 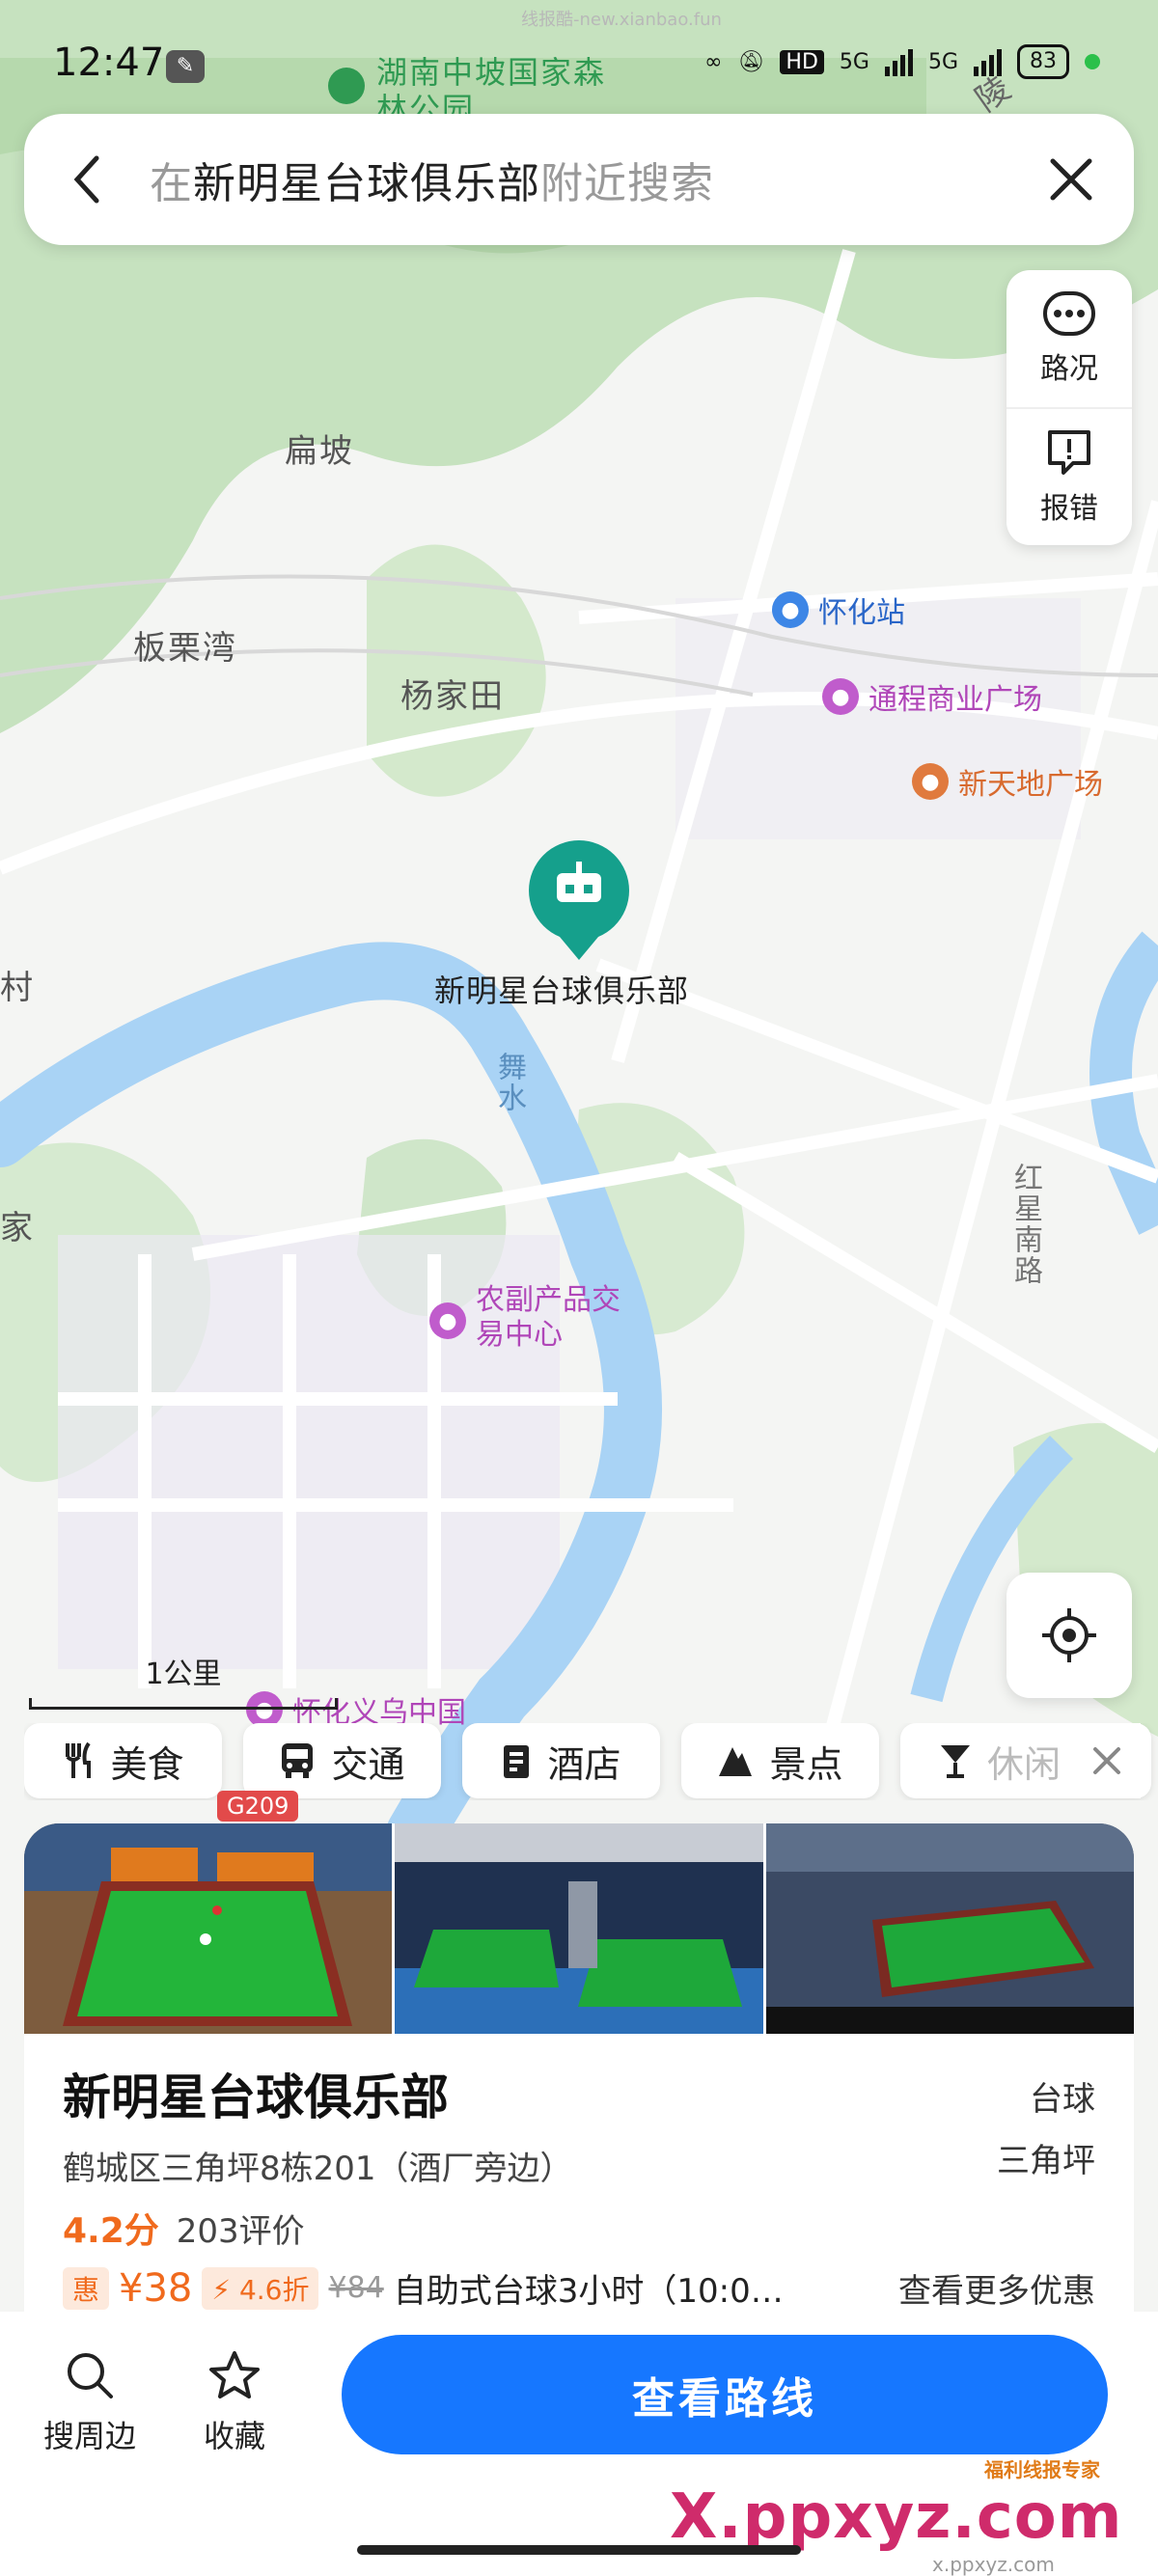 I want to click on search-input: 在新明星台球俱乐部附近搜索, so click(x=579, y=180).